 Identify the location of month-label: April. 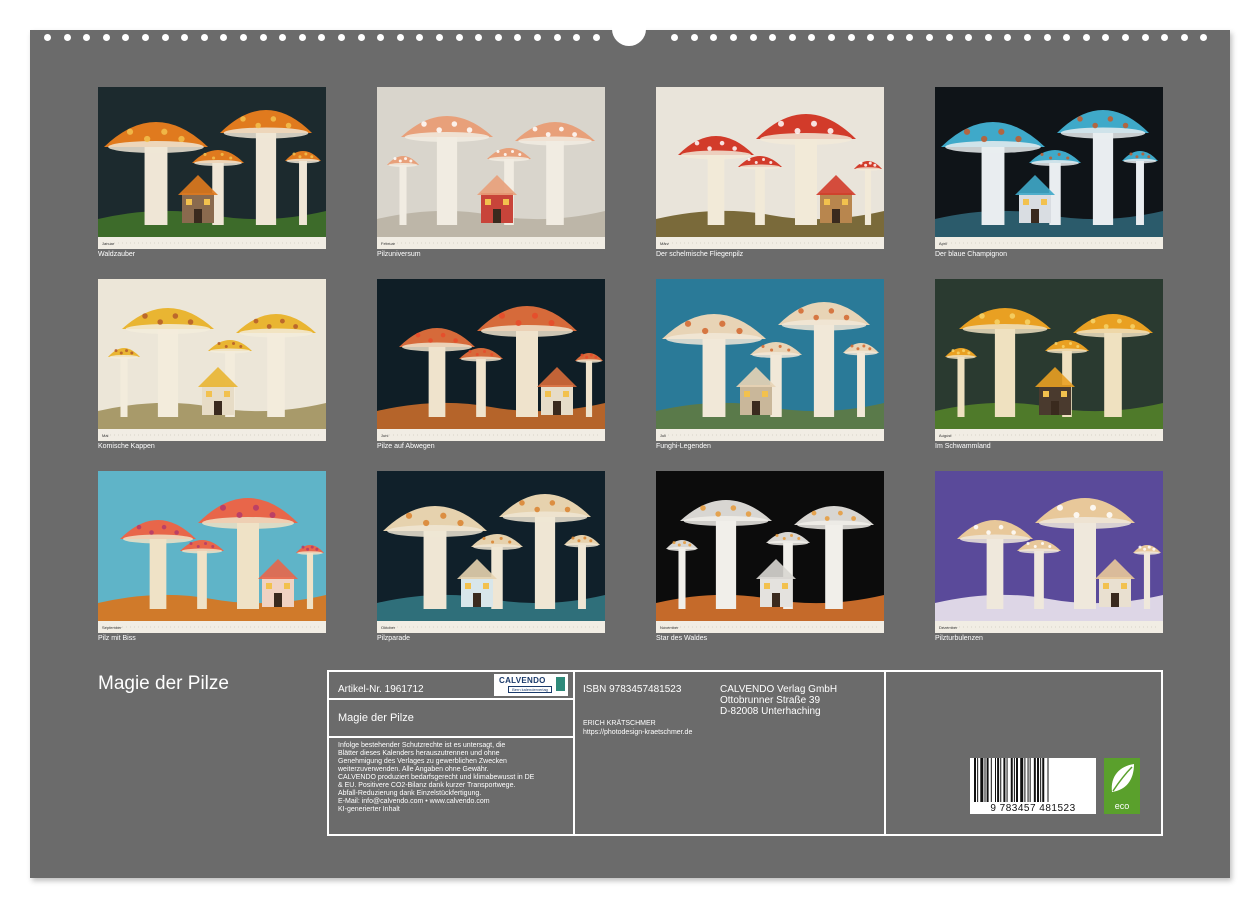
(943, 243).